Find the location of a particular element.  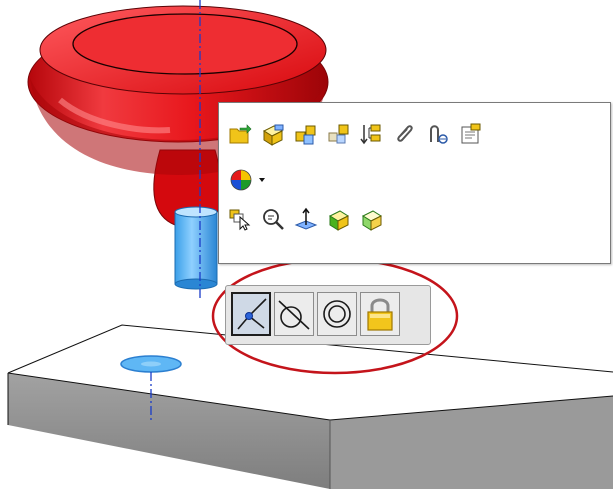

select-other-icon is located at coordinates (240, 219).